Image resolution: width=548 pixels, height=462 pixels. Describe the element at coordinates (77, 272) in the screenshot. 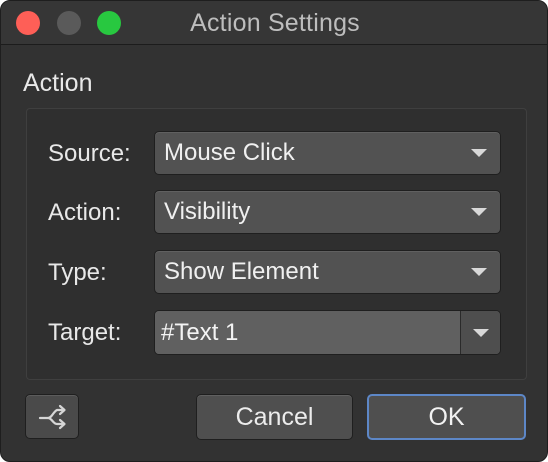

I see `type-label: Type:` at that location.